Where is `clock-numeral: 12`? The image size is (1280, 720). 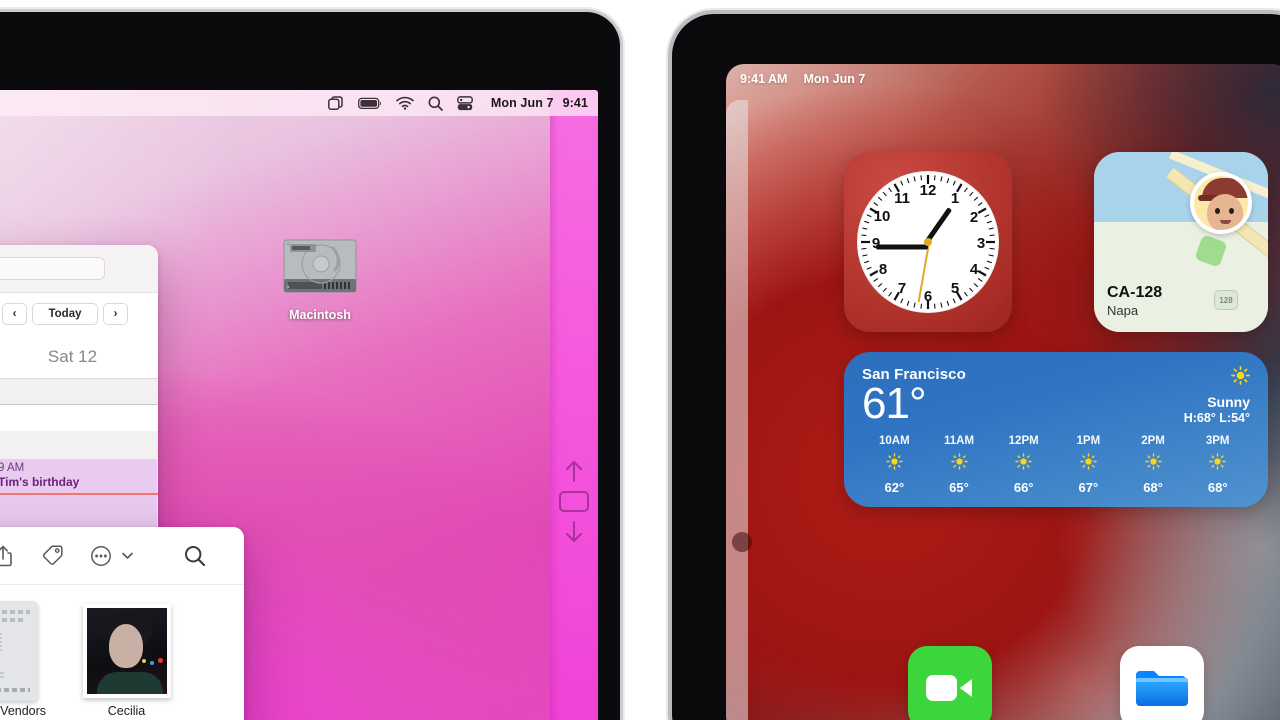
clock-numeral: 12 is located at coordinates (928, 190).